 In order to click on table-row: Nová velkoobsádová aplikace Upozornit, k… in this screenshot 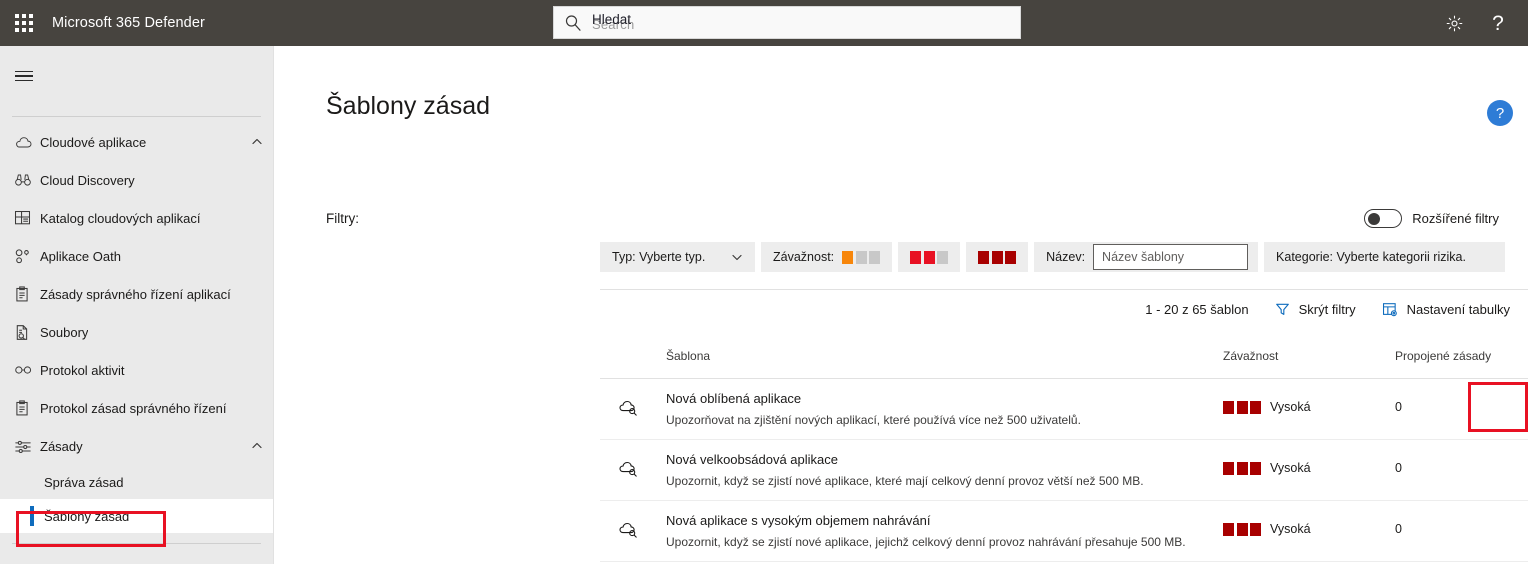, I will do `click(1064, 470)`.